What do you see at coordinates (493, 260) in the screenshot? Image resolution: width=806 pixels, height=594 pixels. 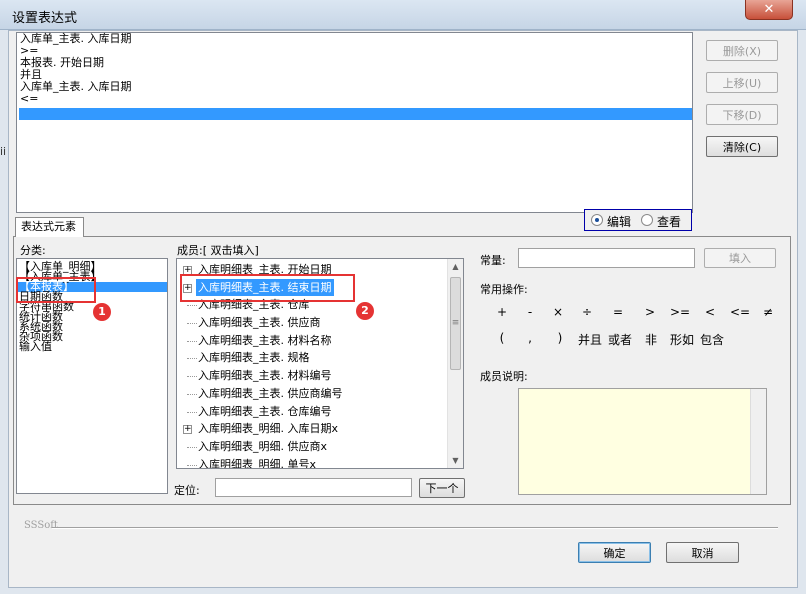 I see `constant-label: 常量:` at bounding box center [493, 260].